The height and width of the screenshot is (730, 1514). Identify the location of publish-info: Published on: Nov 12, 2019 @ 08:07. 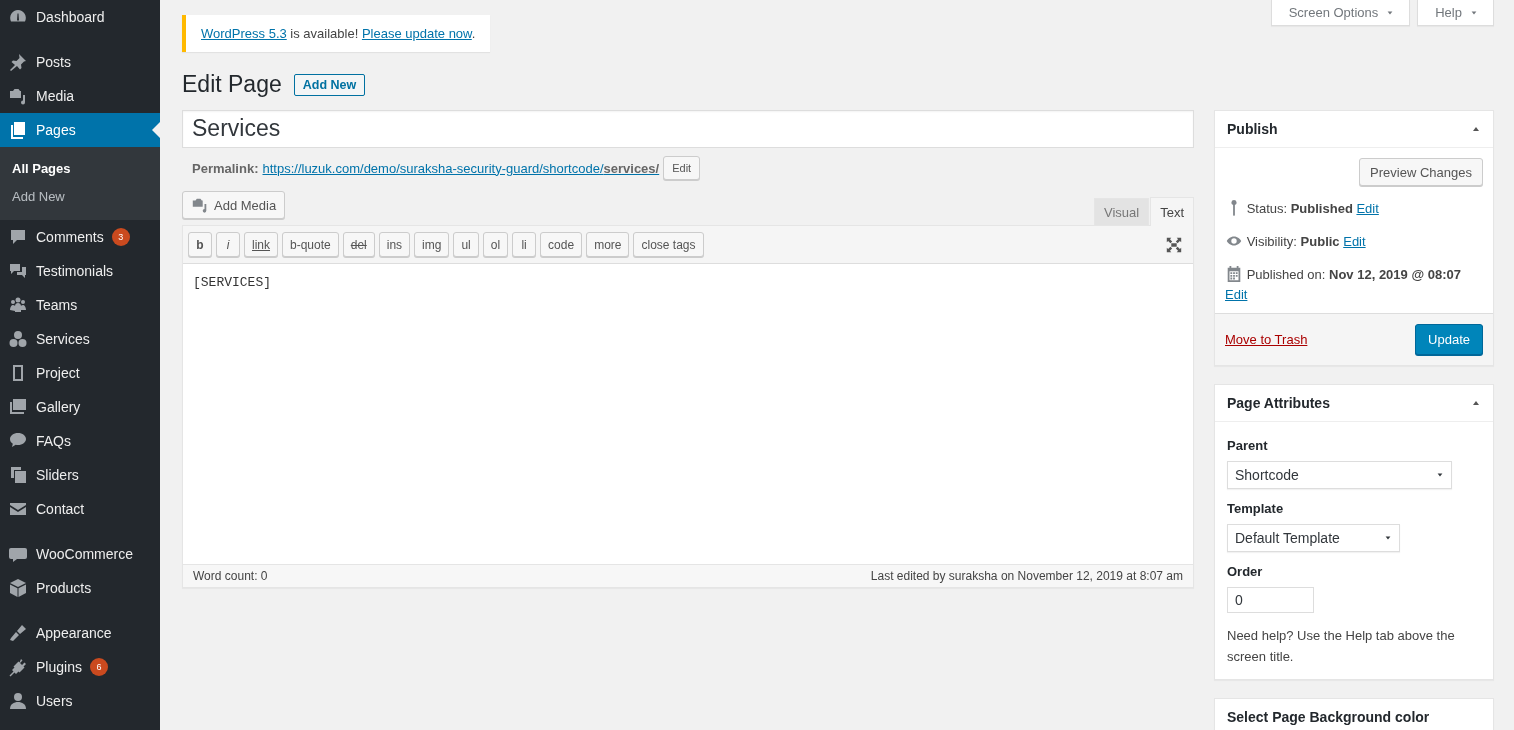
(1353, 274).